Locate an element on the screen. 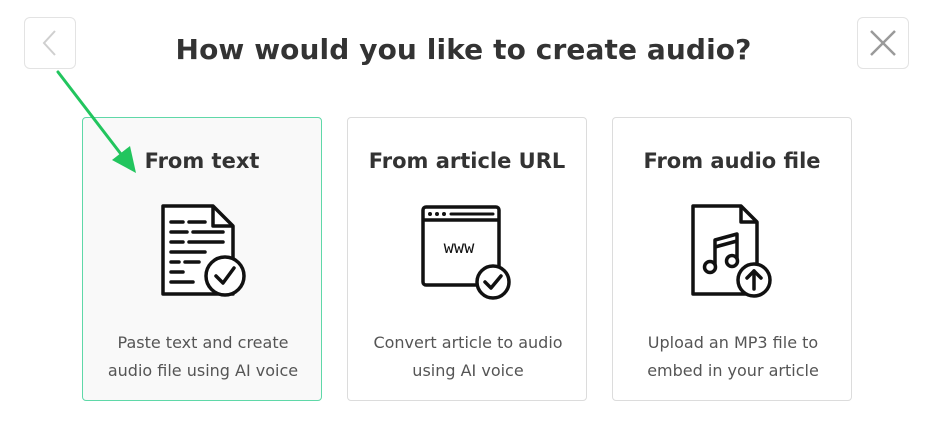  close-button is located at coordinates (883, 43).